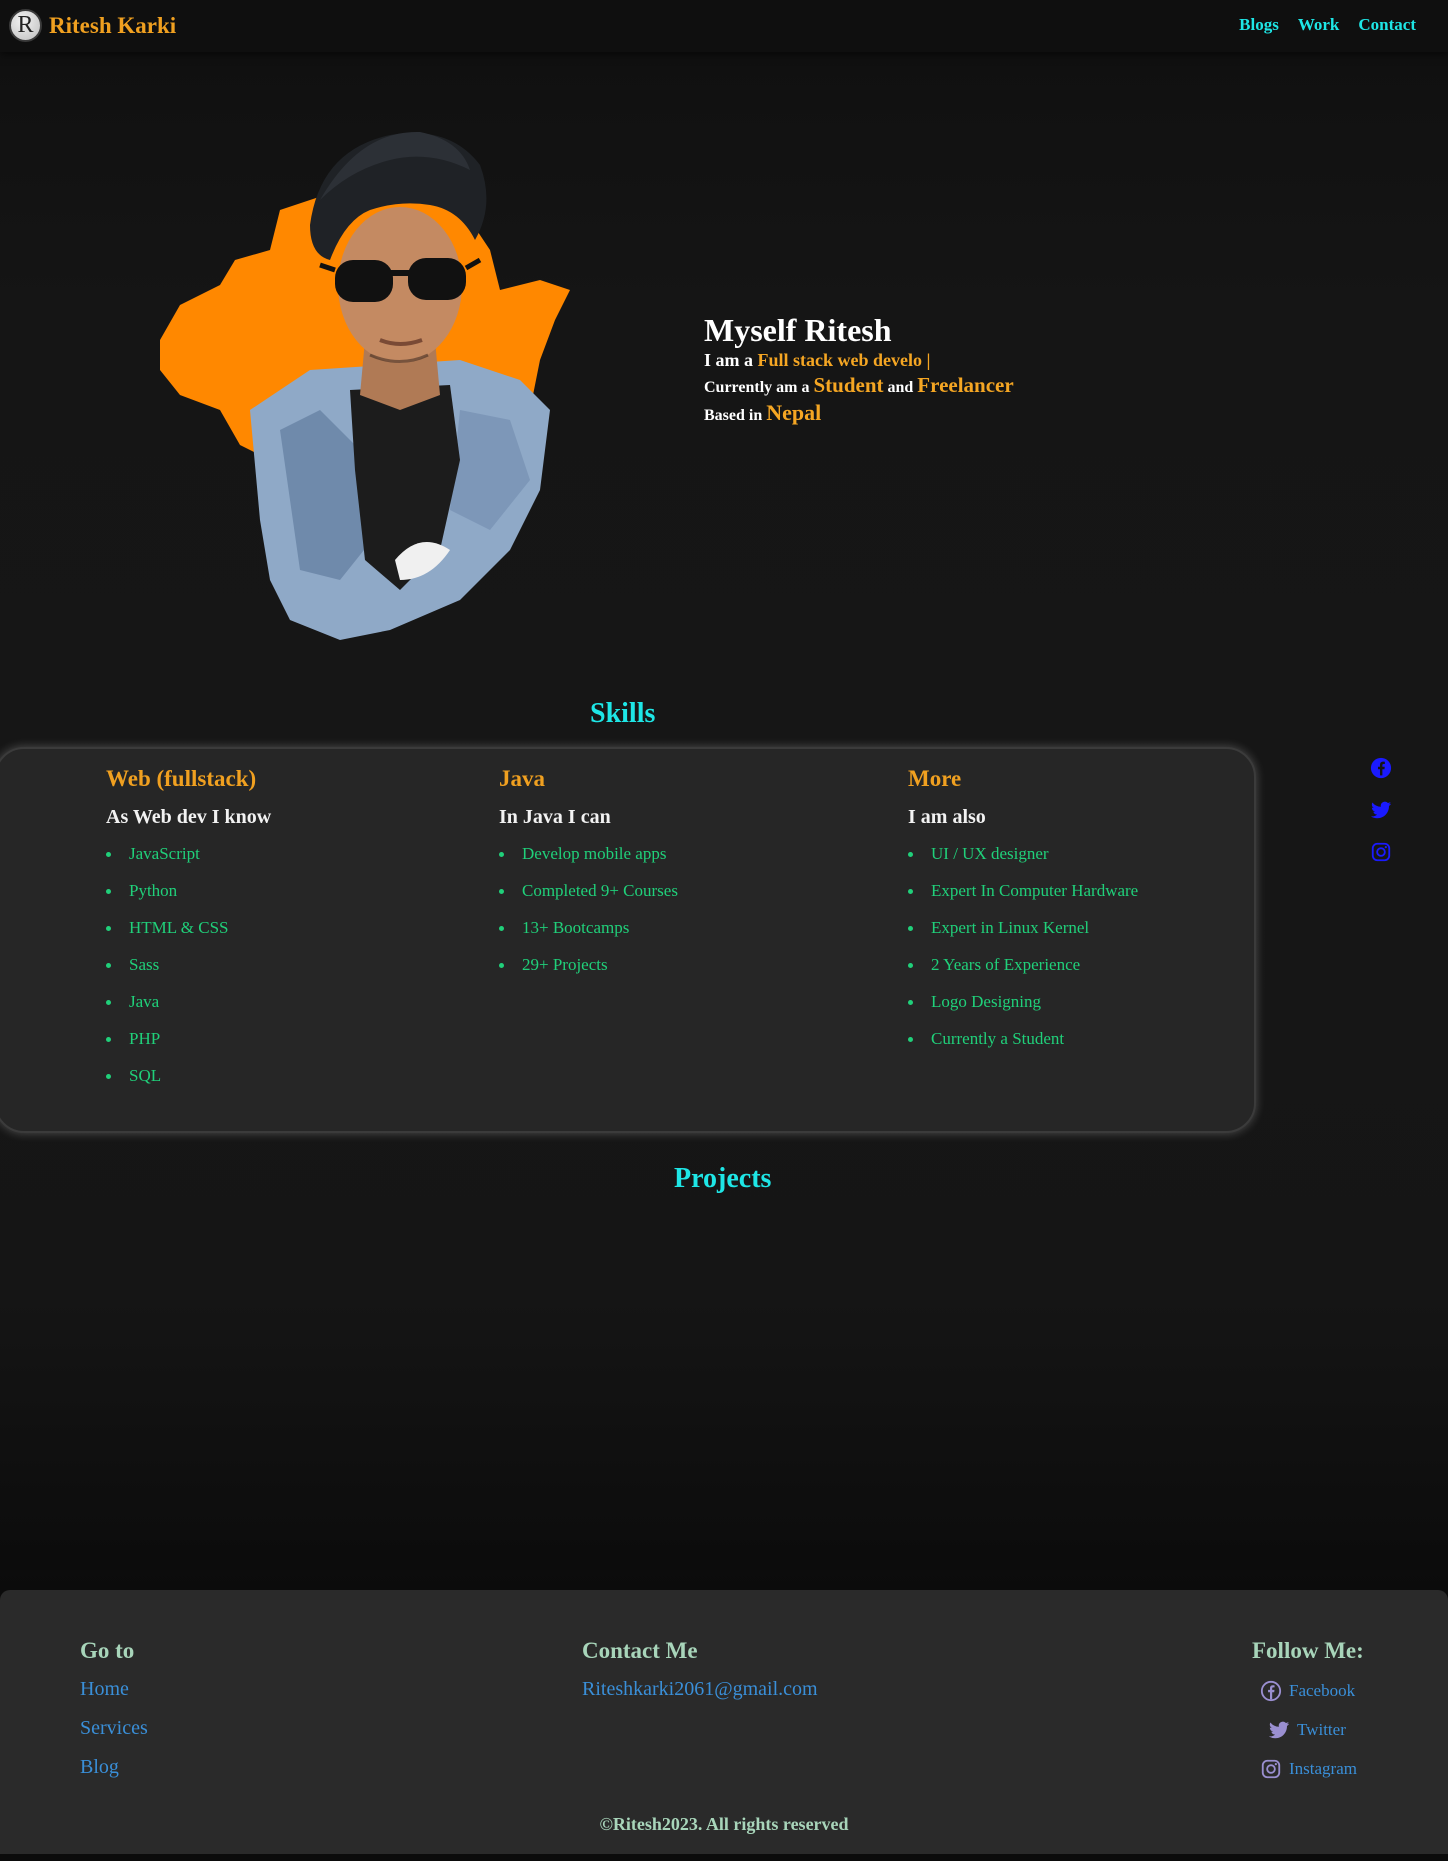  I want to click on nav-links: Blogs Work Contact, so click(1327, 25).